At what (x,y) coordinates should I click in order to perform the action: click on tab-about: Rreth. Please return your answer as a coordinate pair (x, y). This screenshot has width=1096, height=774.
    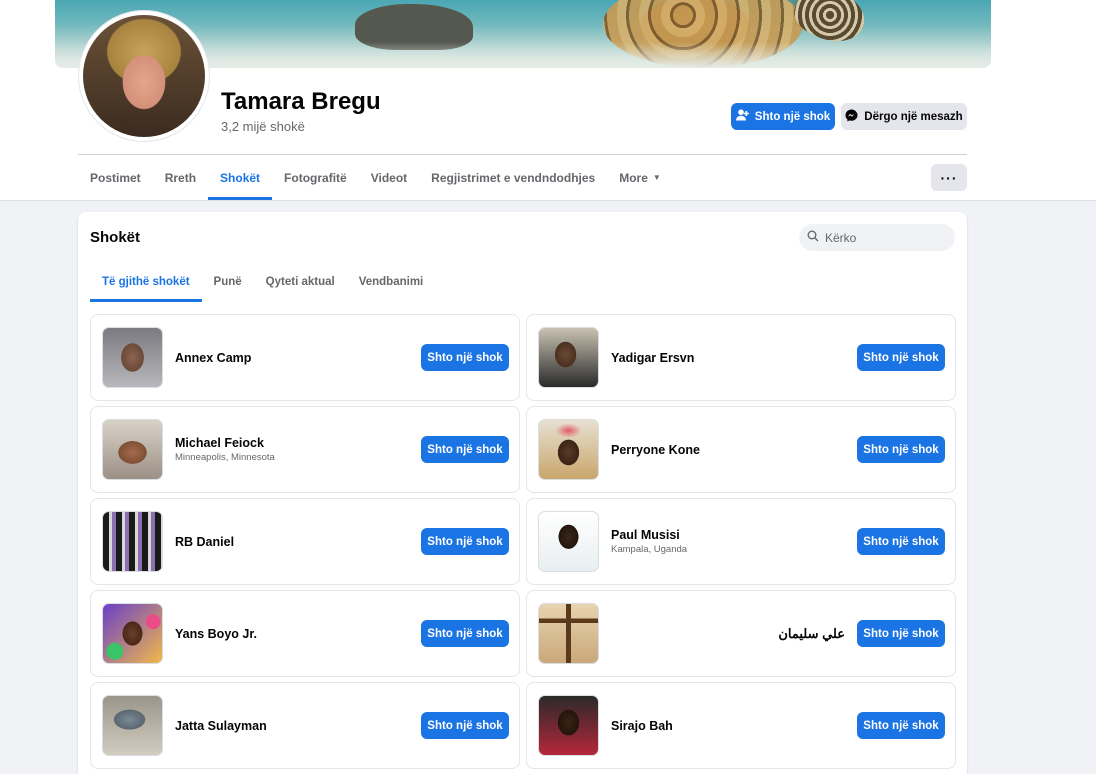
    Looking at the image, I should click on (180, 177).